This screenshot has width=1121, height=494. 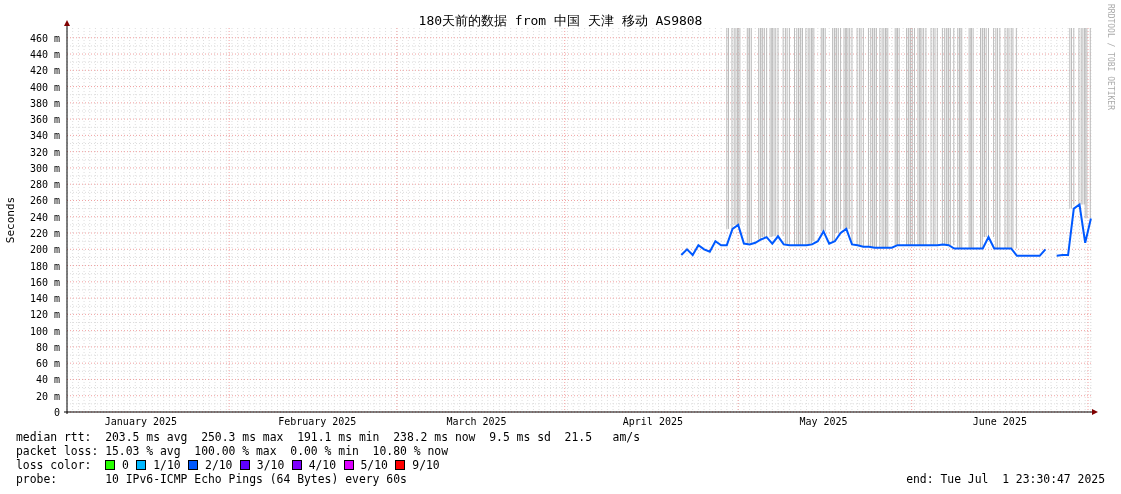 I want to click on legend-label: median rtt:, so click(x=54, y=437).